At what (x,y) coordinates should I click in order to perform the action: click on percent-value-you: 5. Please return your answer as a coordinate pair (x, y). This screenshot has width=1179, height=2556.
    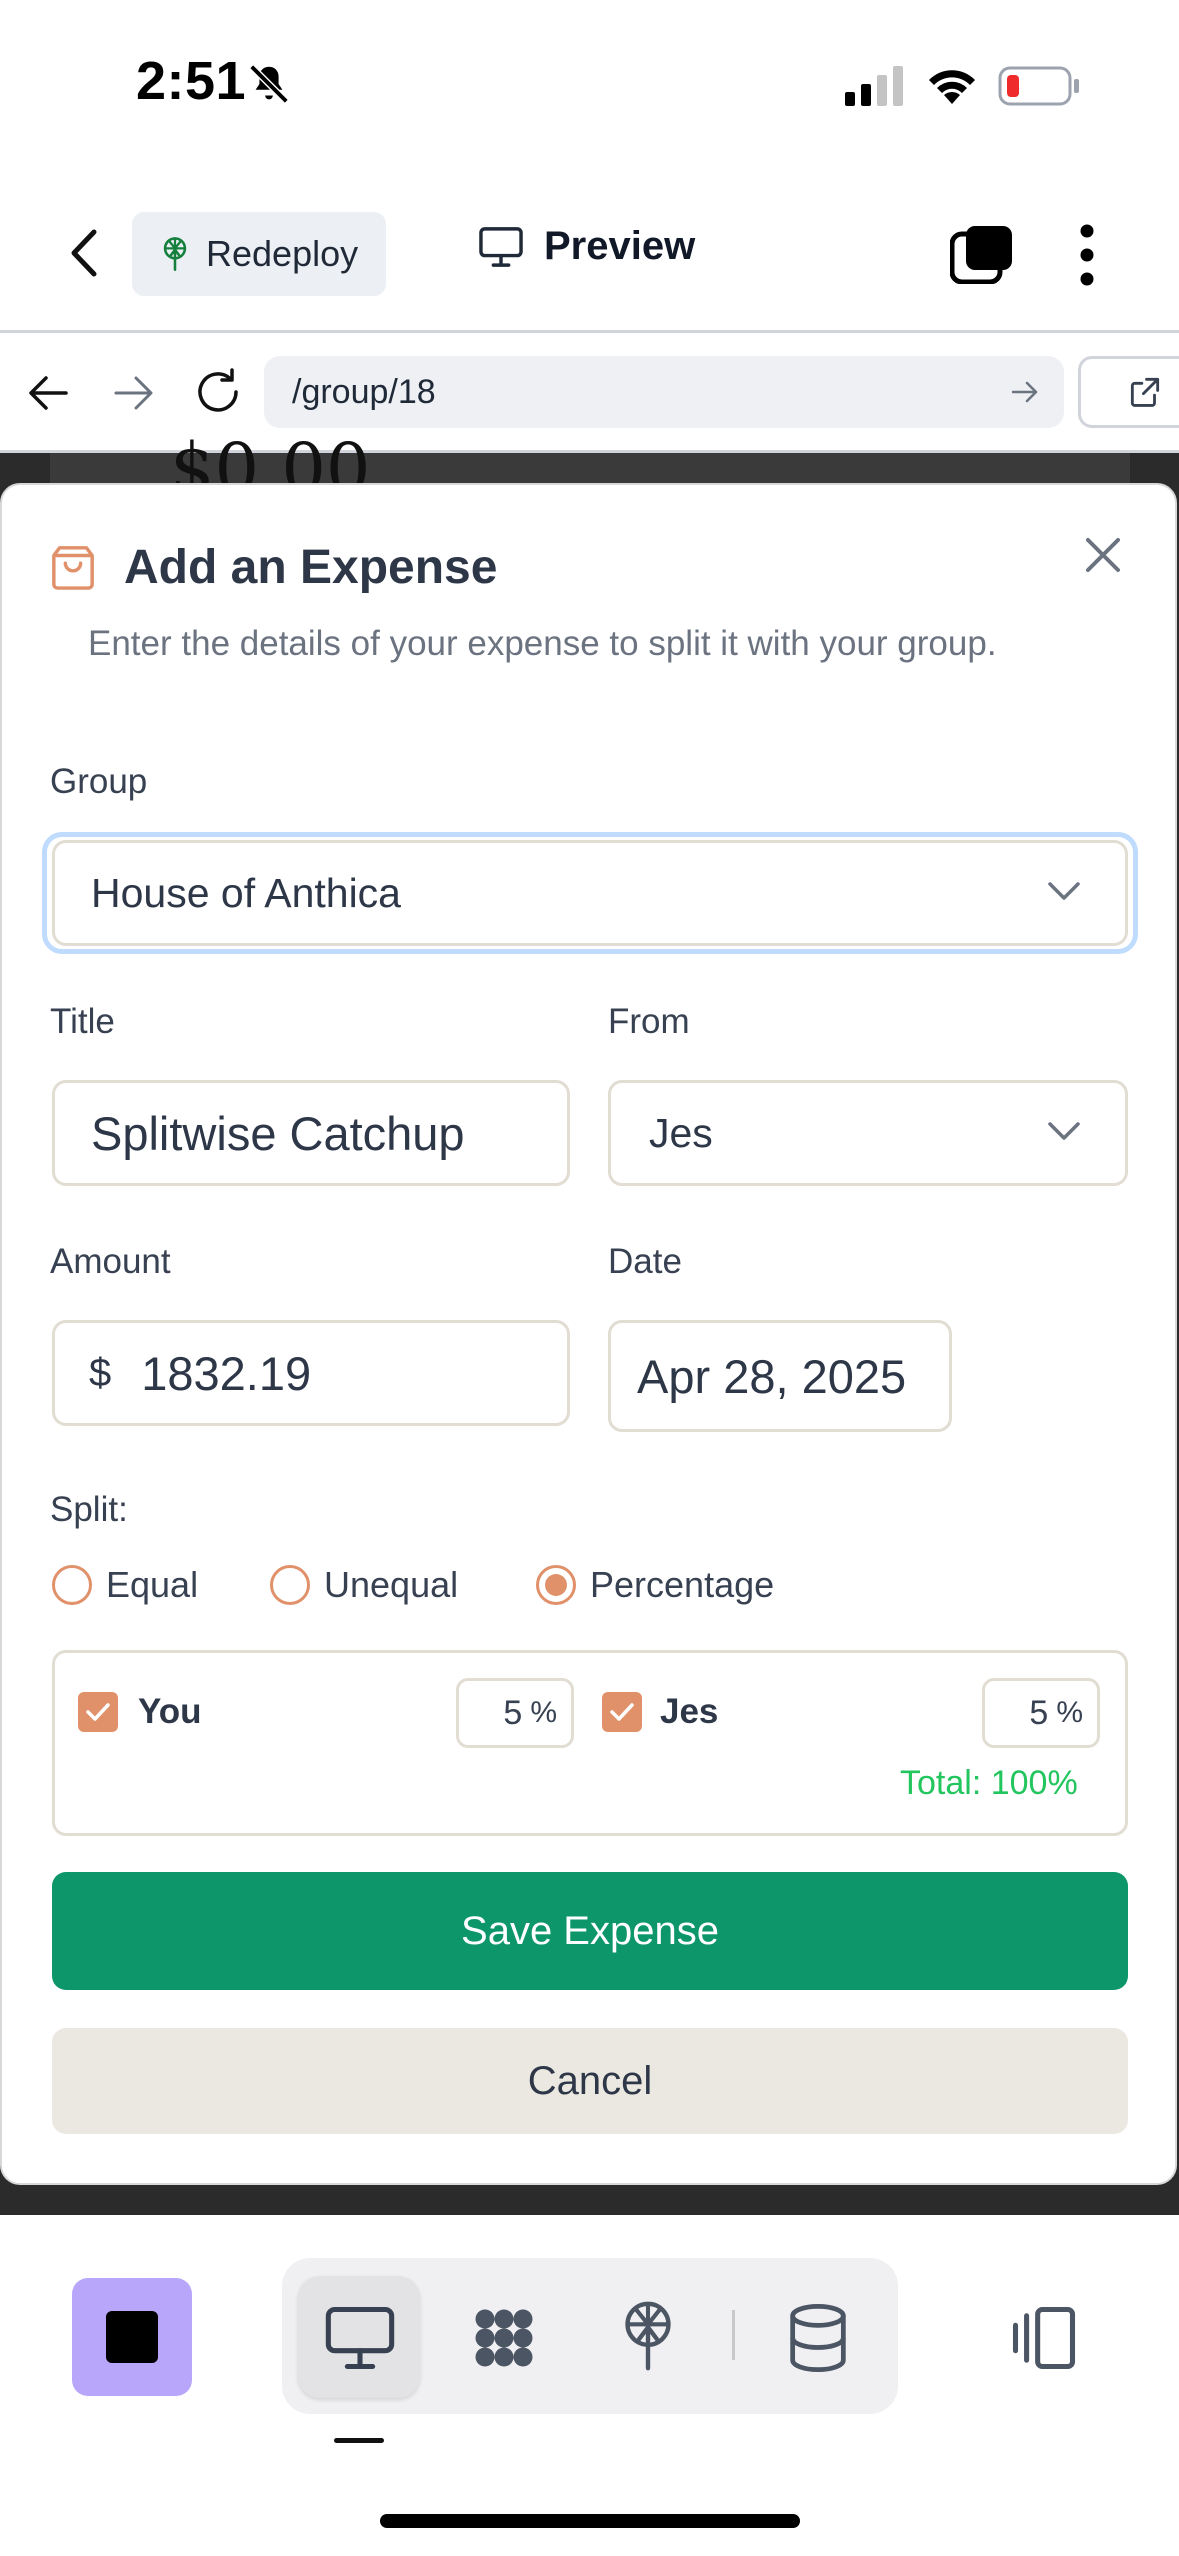
    Looking at the image, I should click on (513, 1712).